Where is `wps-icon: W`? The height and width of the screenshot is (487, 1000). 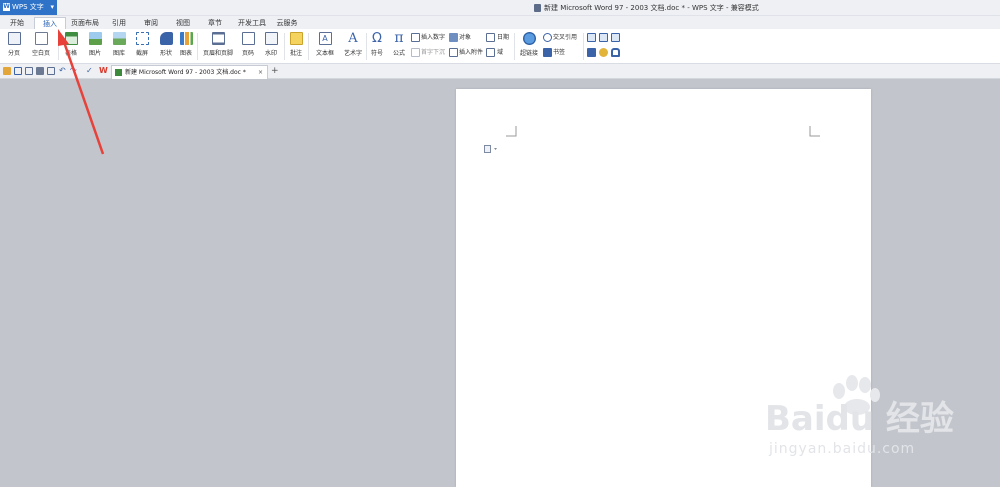
wps-icon: W is located at coordinates (103, 71).